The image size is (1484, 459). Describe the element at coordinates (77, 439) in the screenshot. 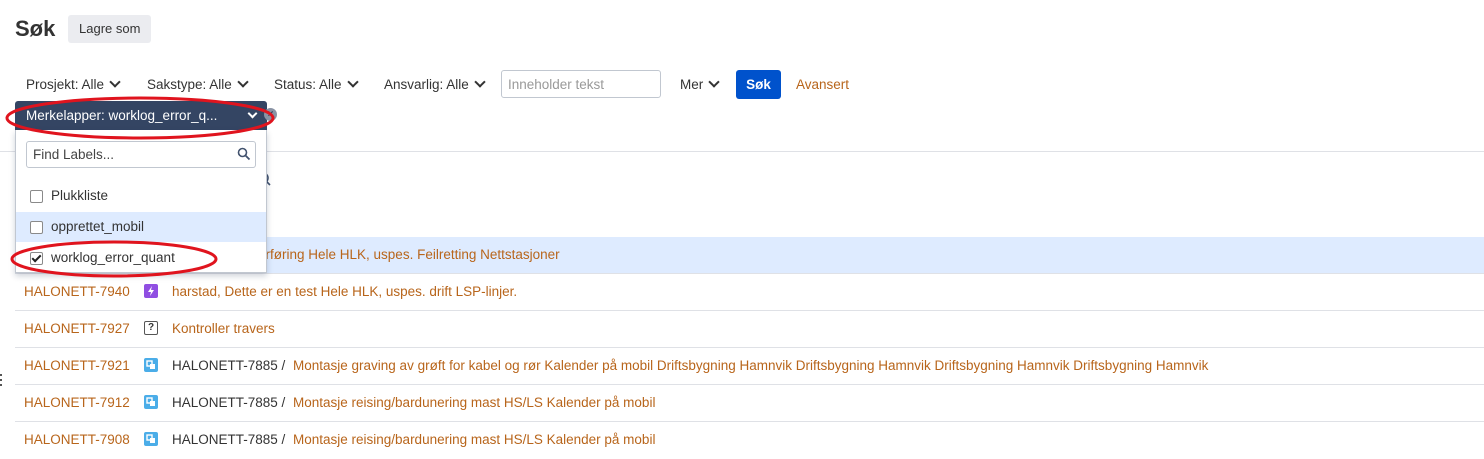

I see `result-key: HALONETT-7908` at that location.